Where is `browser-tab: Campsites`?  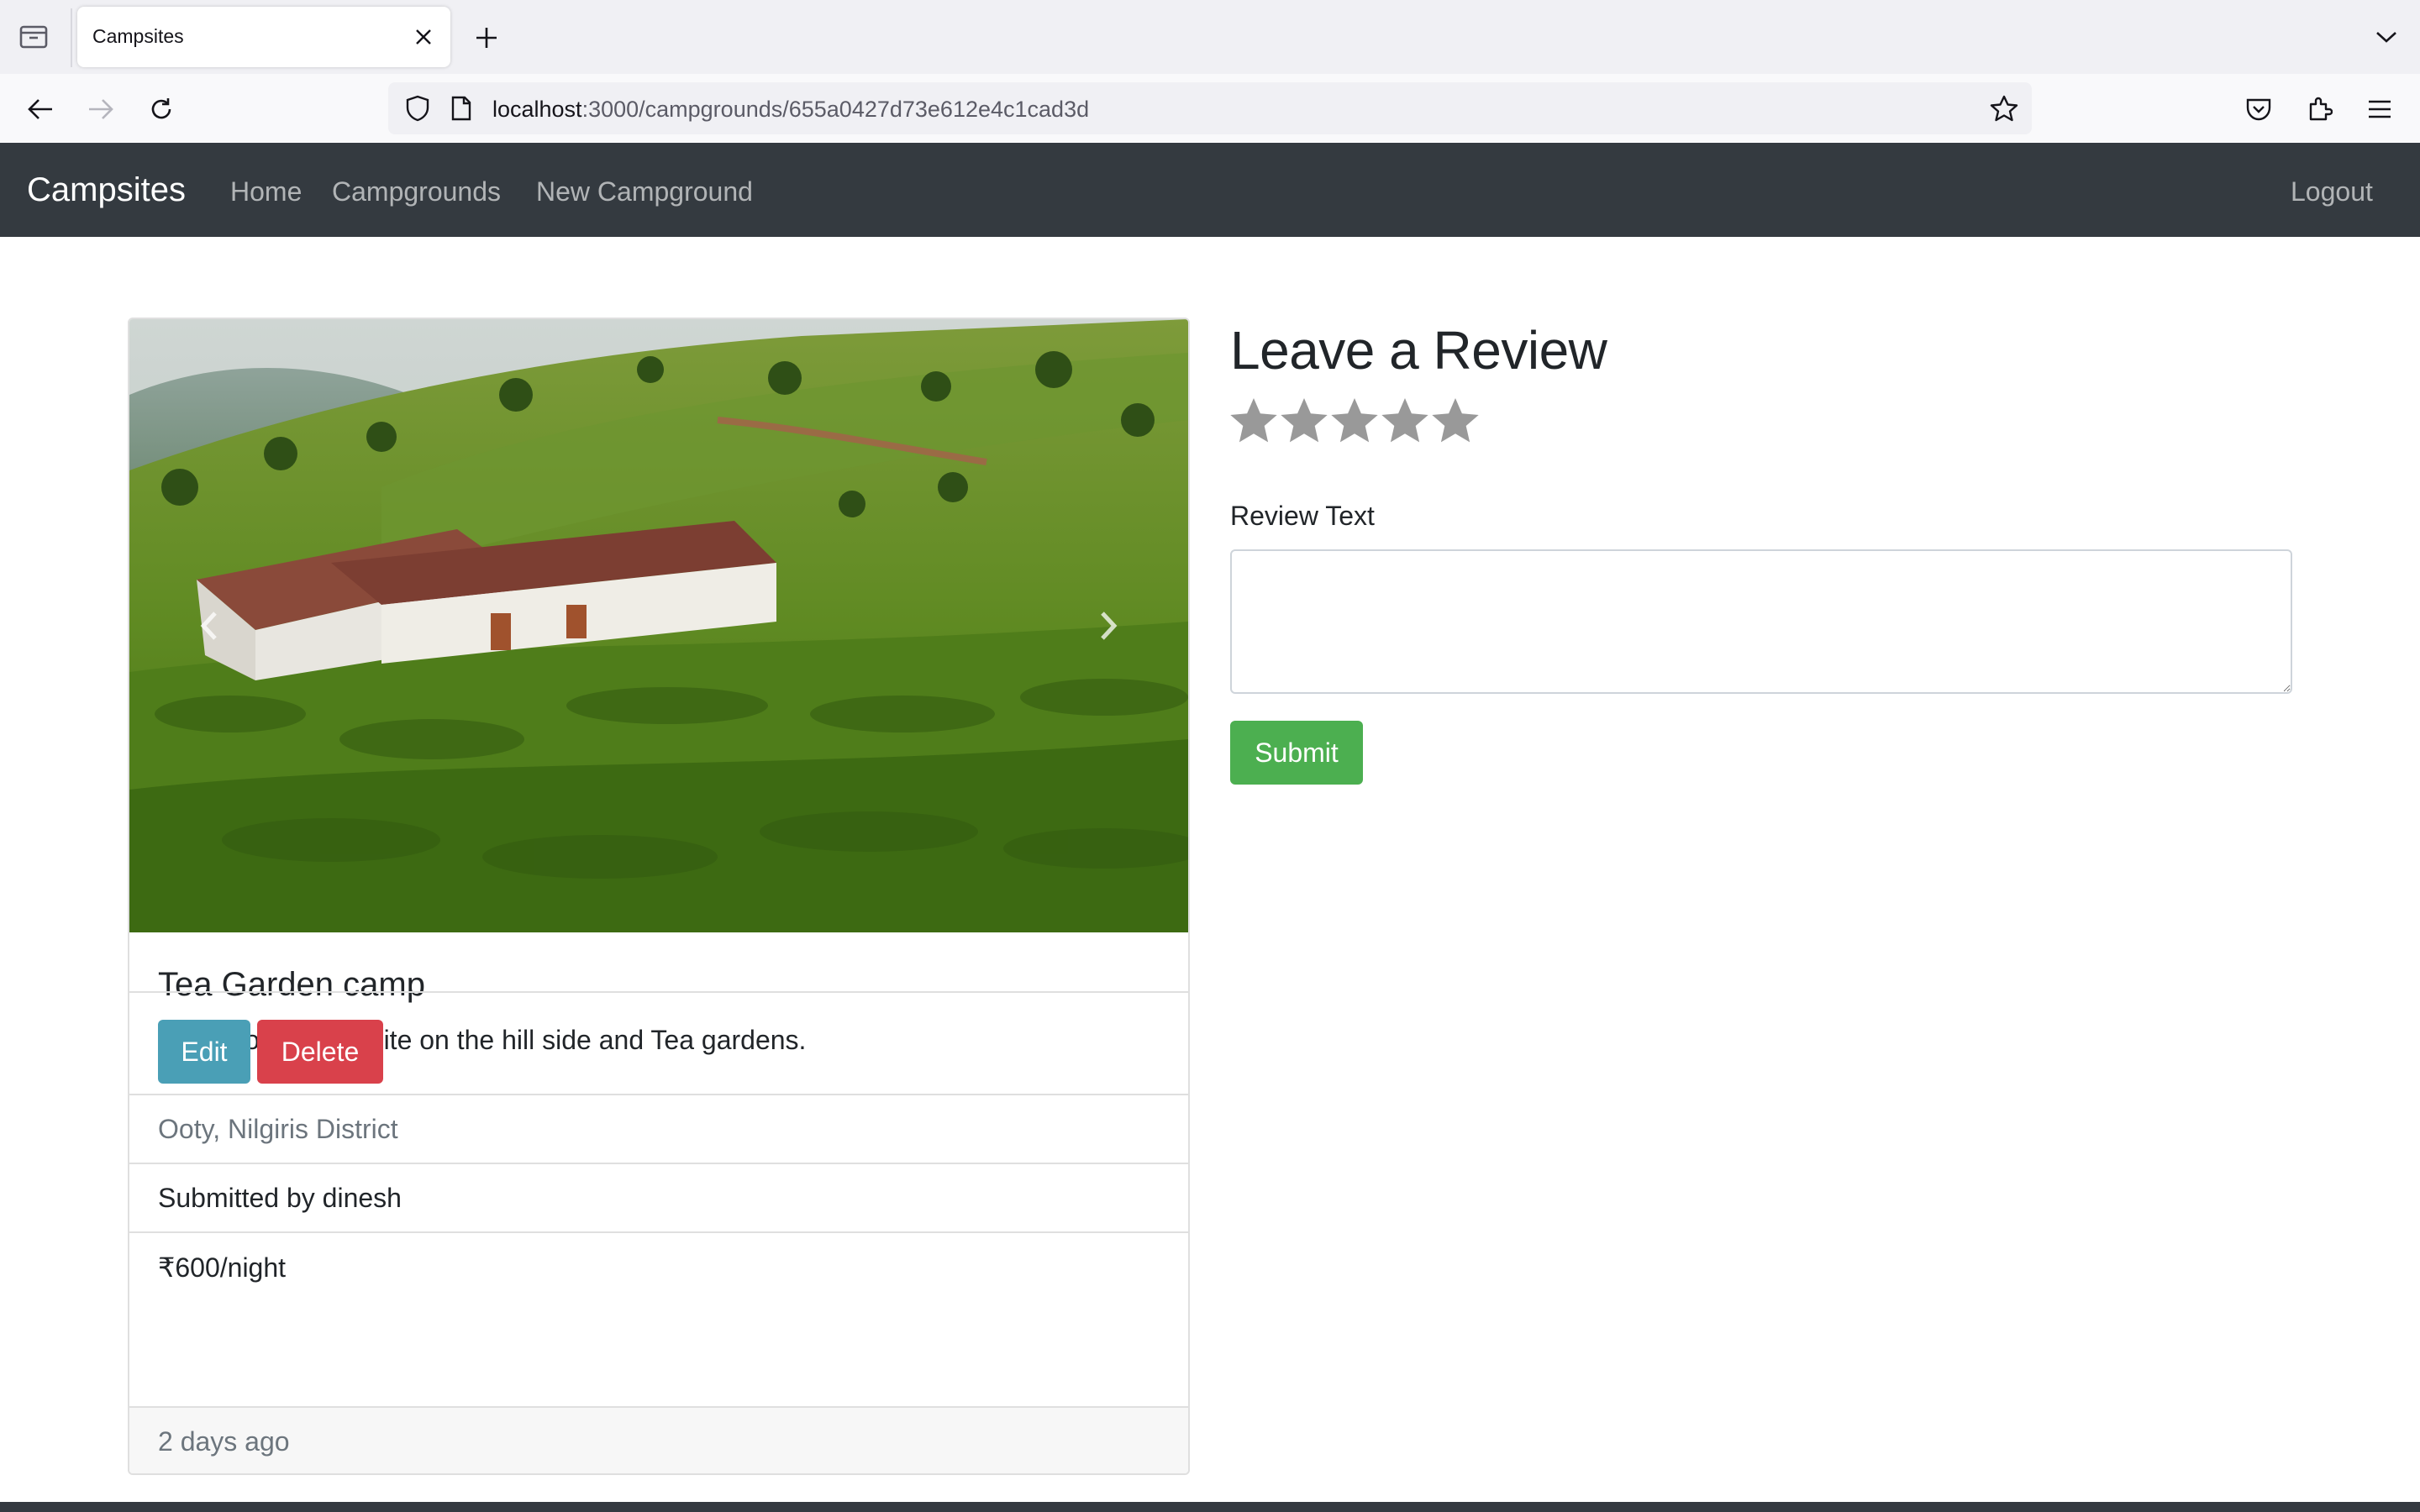 browser-tab: Campsites is located at coordinates (263, 37).